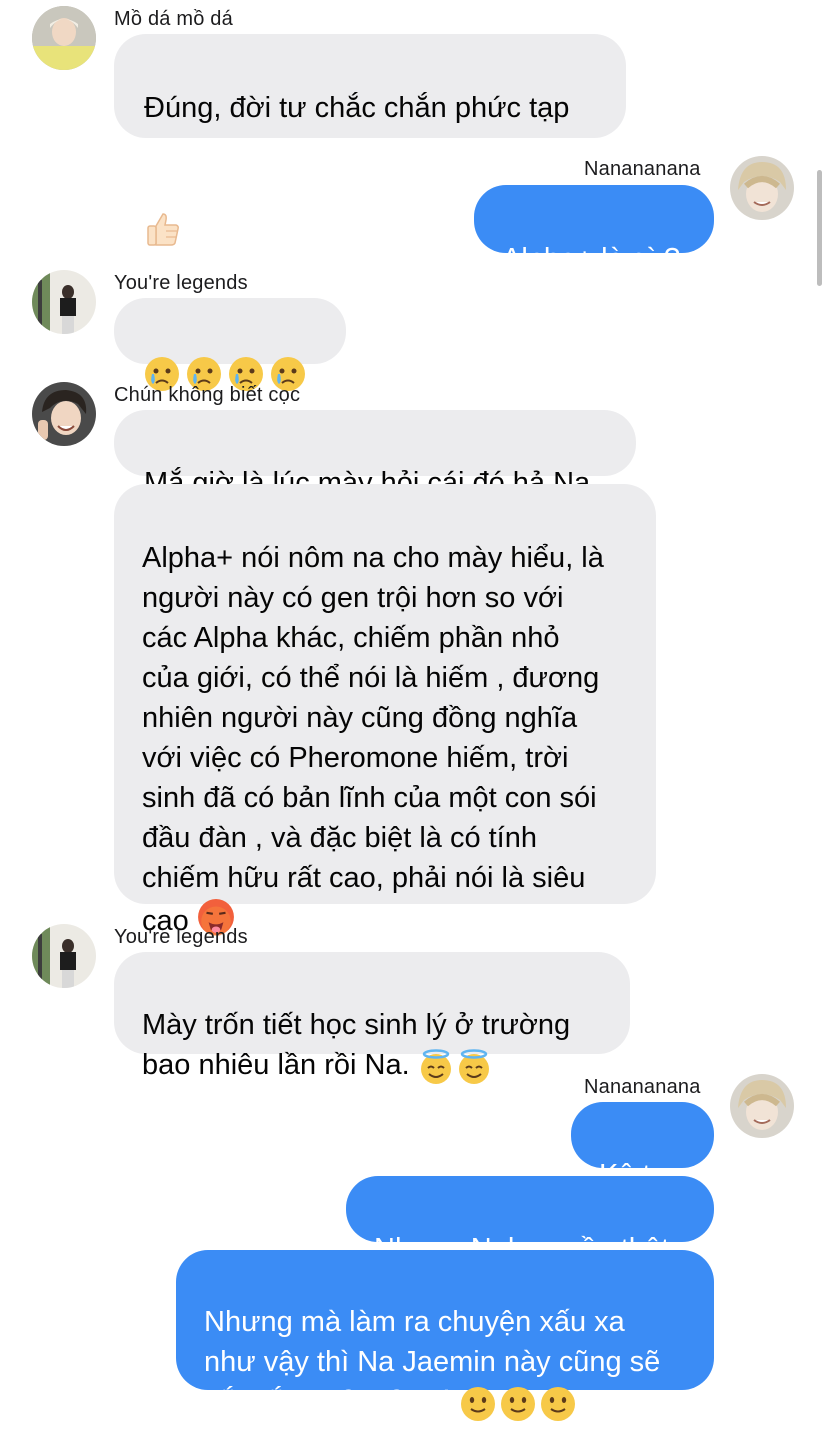  I want to click on scrollbar, so click(819, 228).